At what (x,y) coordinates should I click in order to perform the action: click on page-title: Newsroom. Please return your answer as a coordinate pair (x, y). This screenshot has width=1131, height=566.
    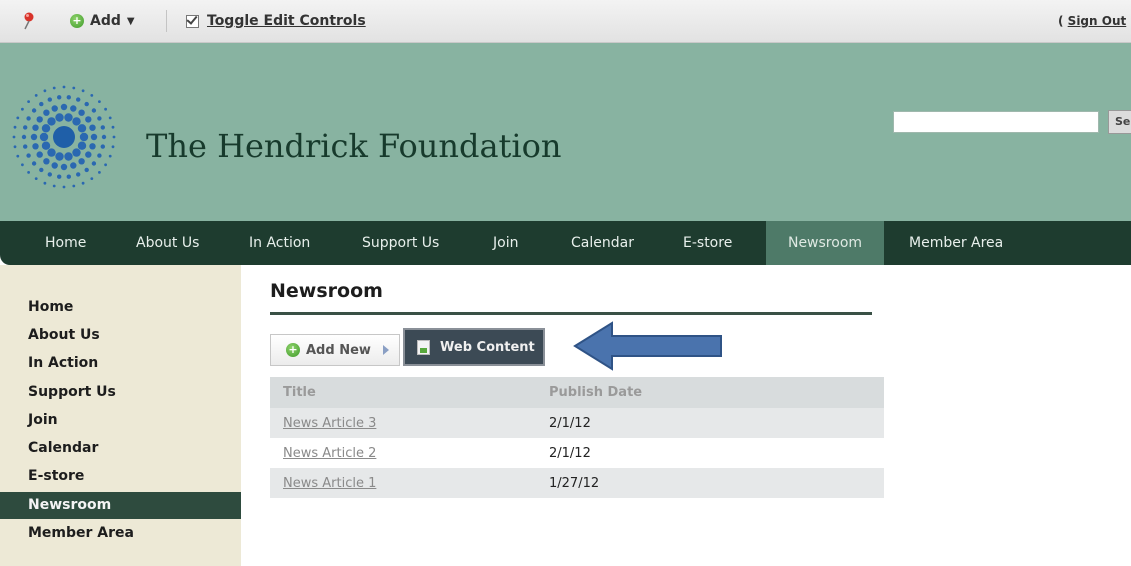
    Looking at the image, I should click on (326, 291).